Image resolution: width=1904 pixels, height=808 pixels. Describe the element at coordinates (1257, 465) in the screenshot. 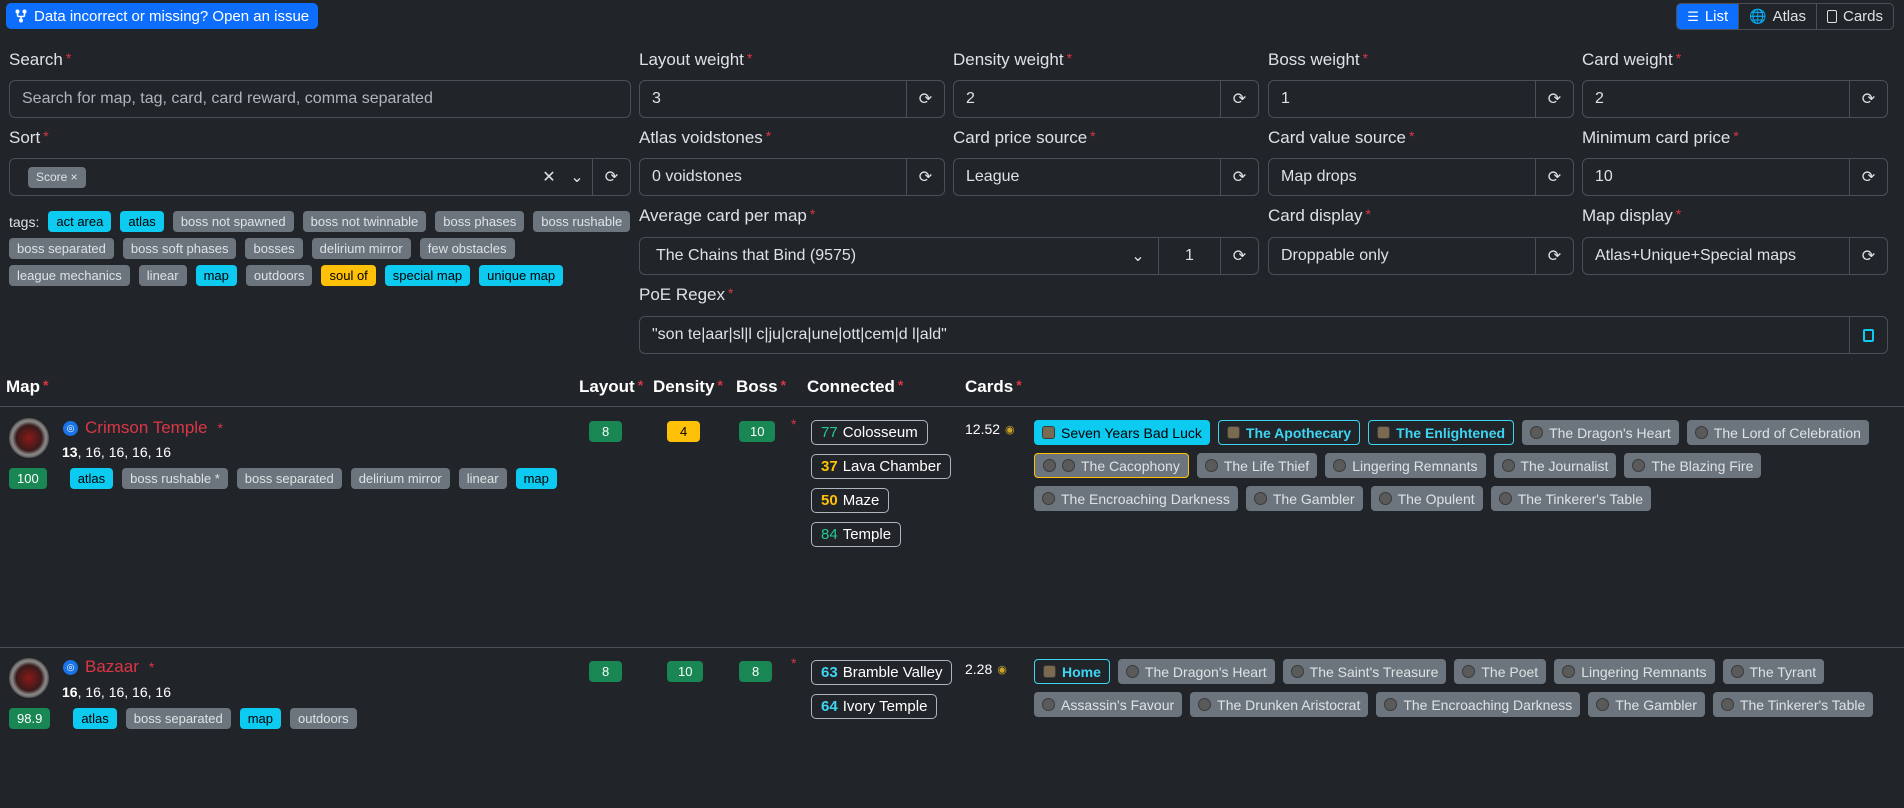

I see `card-badge: The Life Thief` at that location.